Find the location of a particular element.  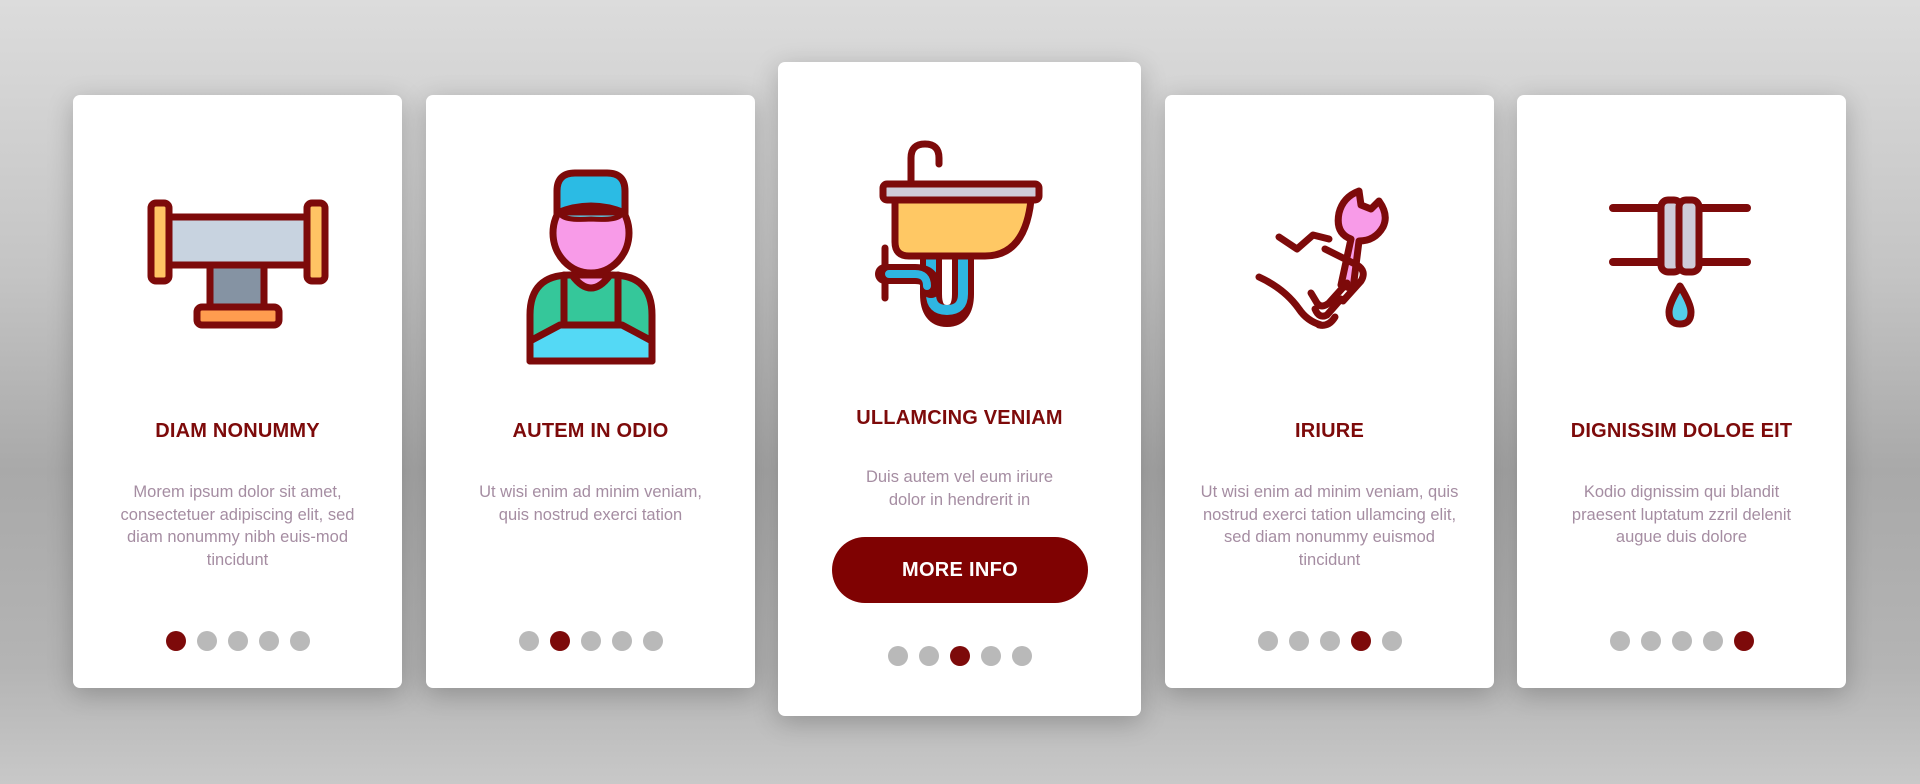

card-title: IRIURE is located at coordinates (1329, 431).